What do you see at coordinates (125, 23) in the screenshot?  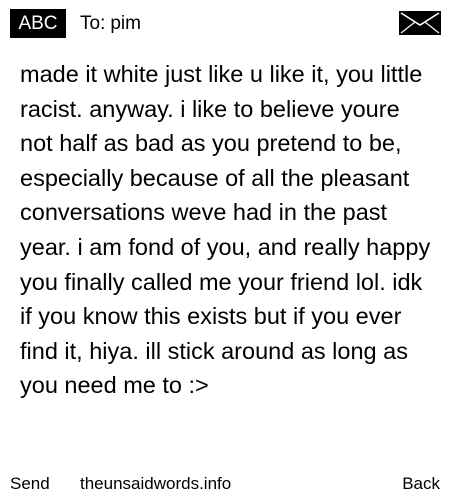 I see `recipient-name: pim` at bounding box center [125, 23].